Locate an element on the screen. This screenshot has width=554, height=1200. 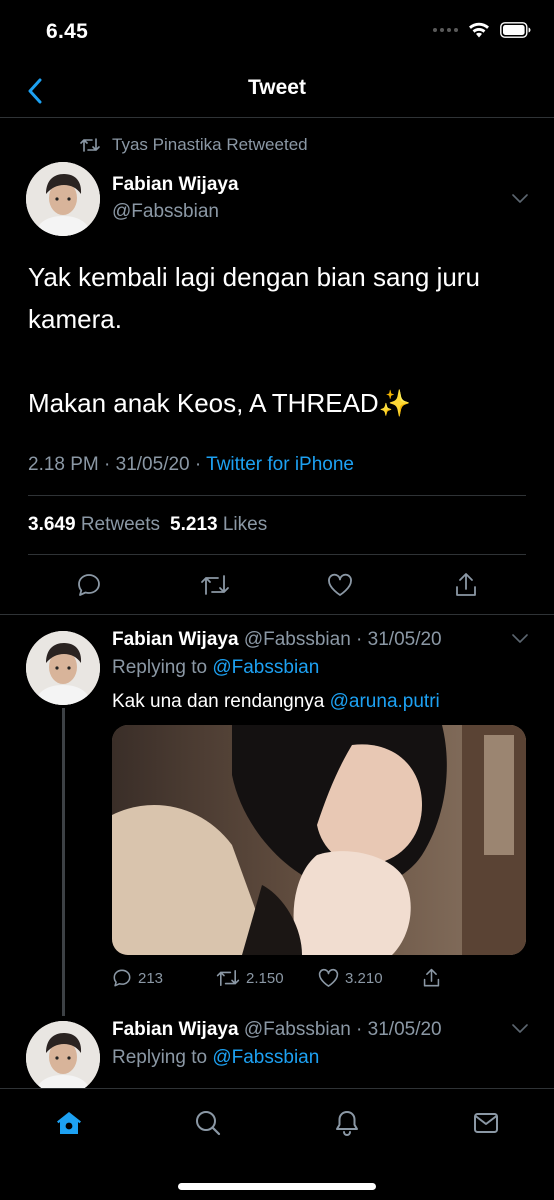
tweet-stats: 3.649 Retweets 5.213 Likes is located at coordinates (147, 525).